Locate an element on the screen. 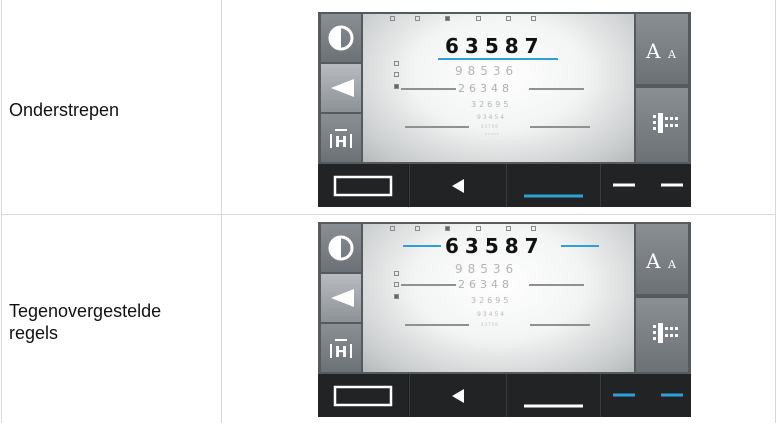 This screenshot has height=423, width=776. table-border-left is located at coordinates (1, 211).